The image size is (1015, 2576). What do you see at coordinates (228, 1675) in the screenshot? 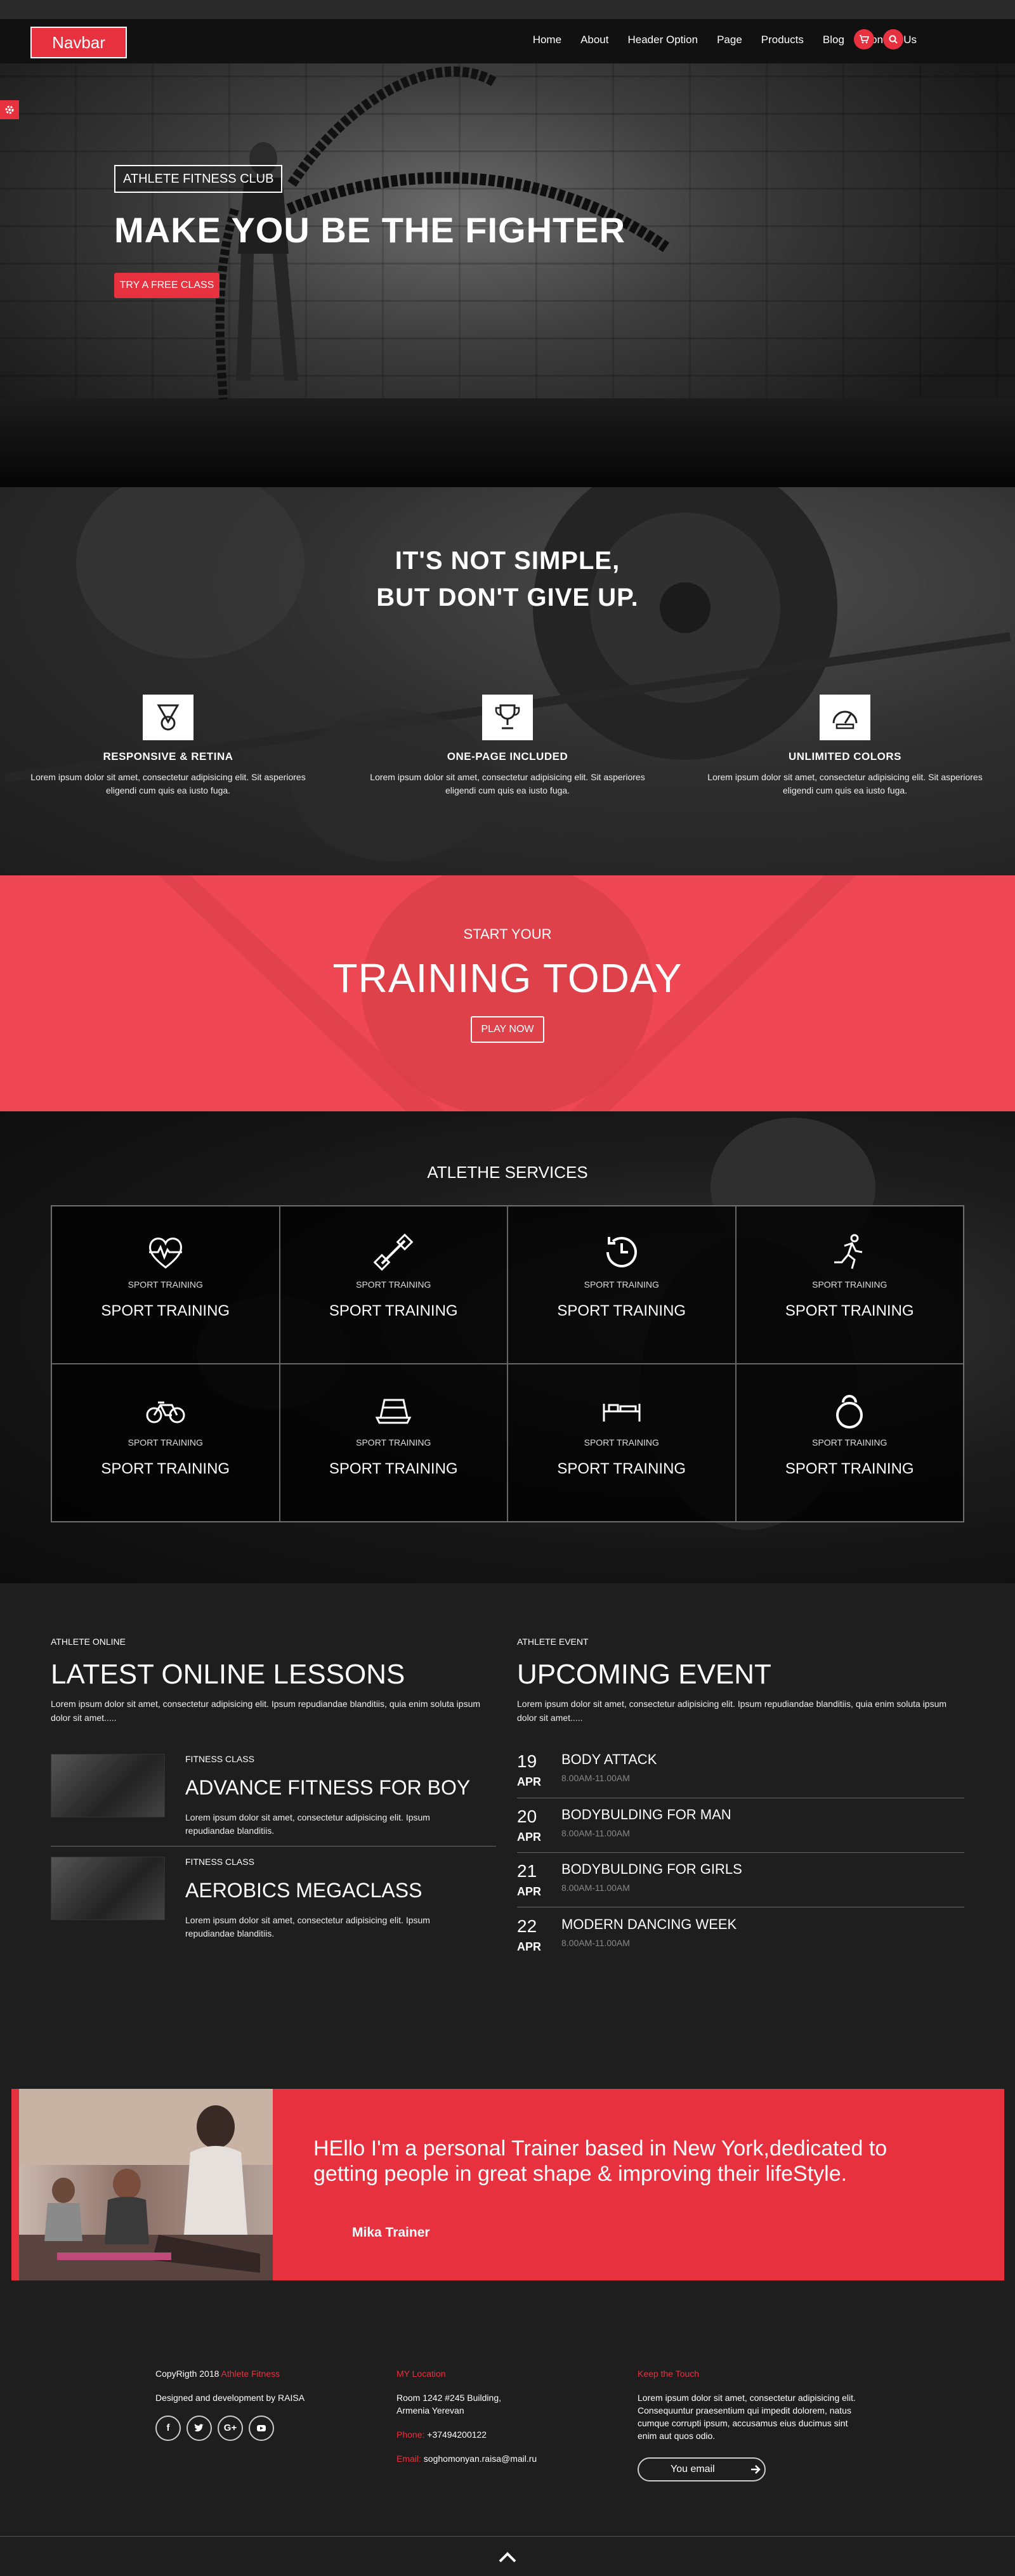
I see `lessons-title: LATEST ONLINE LESSONS` at bounding box center [228, 1675].